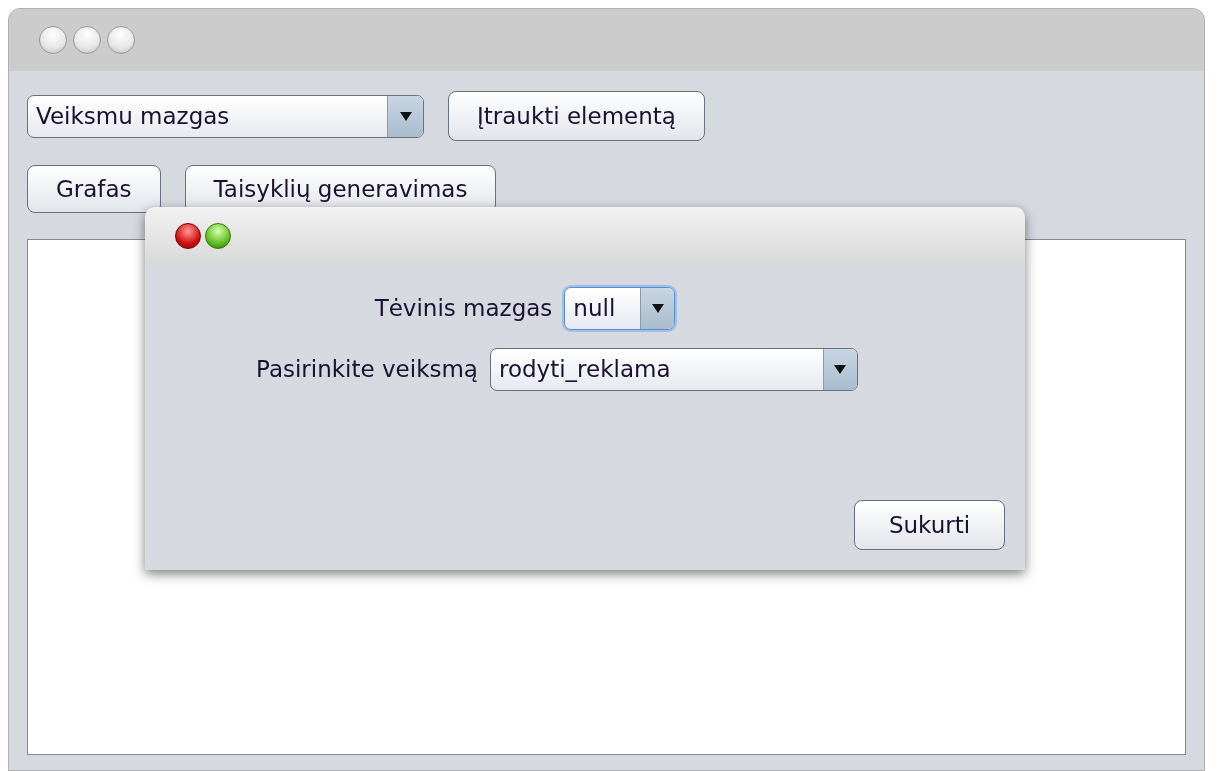 This screenshot has height=771, width=1217. Describe the element at coordinates (218, 236) in the screenshot. I see `zoom-icon` at that location.